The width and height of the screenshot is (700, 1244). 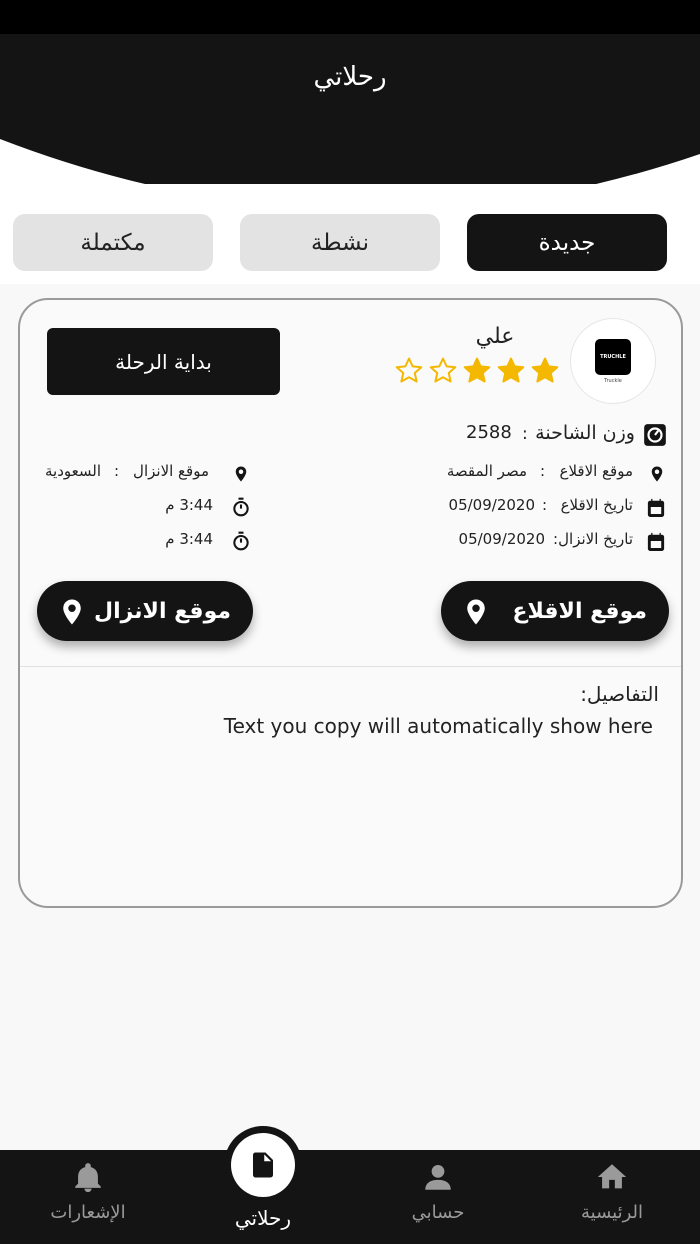 What do you see at coordinates (612, 1212) in the screenshot?
I see `nav-home-label: الرئيسية` at bounding box center [612, 1212].